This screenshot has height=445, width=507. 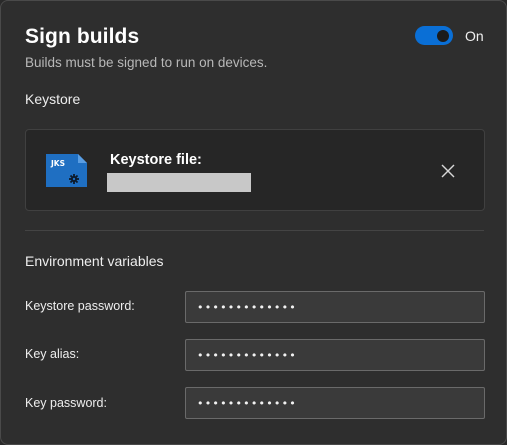 I want to click on environment-section-title: Environment variables, so click(x=94, y=261).